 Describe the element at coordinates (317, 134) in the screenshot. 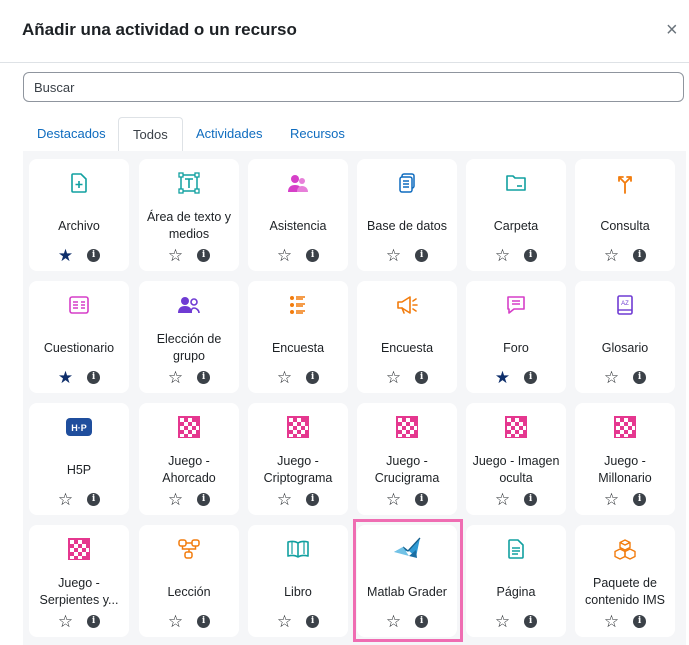

I see `tab-recursos: Recursos` at that location.